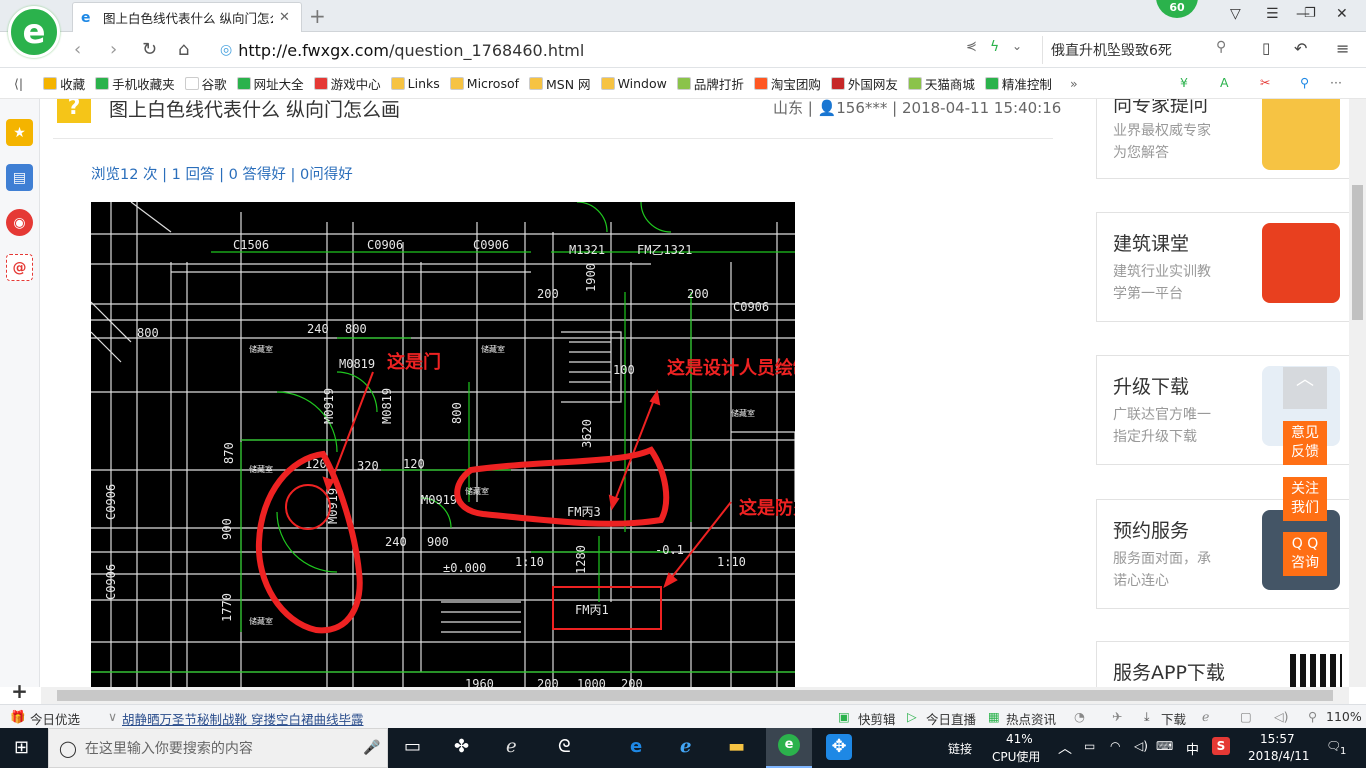  What do you see at coordinates (1342, 14) in the screenshot?
I see `close-window-button: ✕` at bounding box center [1342, 14].